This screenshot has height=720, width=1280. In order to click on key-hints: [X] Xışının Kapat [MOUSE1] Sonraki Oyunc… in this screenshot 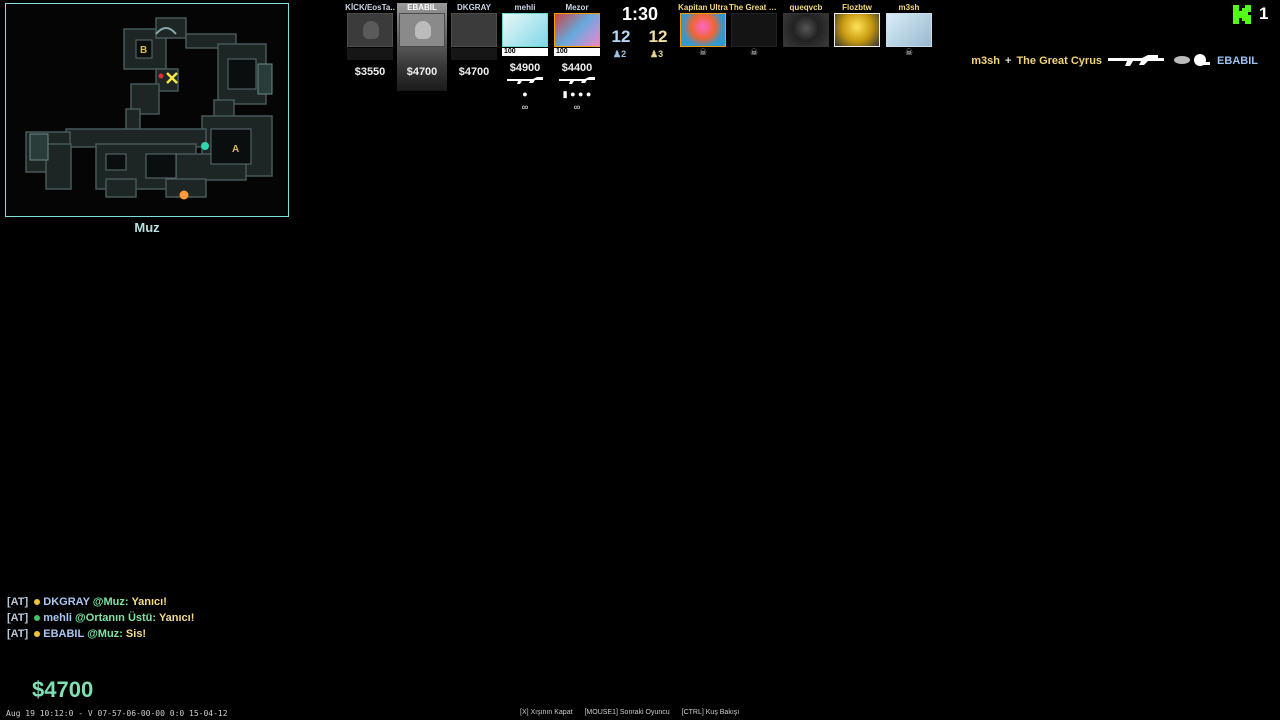, I will do `click(634, 712)`.